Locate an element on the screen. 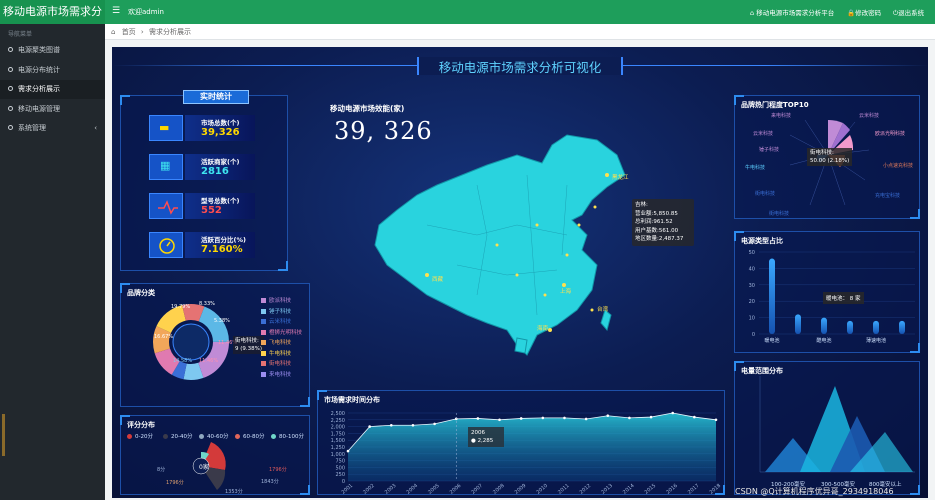  y-tick-label: 2,500 is located at coordinates (338, 414).